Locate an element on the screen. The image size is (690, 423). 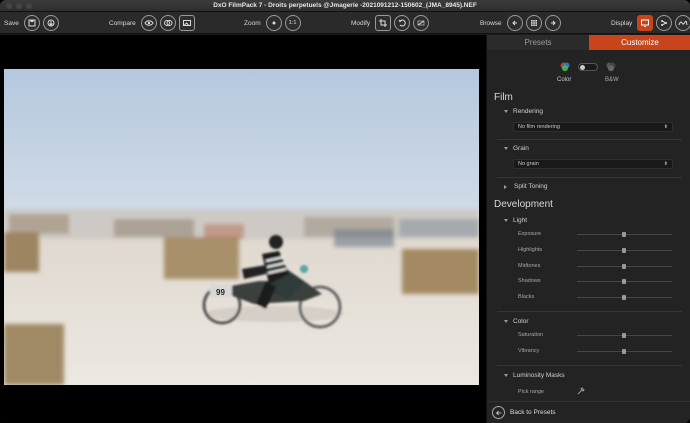
blacks-slider is located at coordinates (624, 297).